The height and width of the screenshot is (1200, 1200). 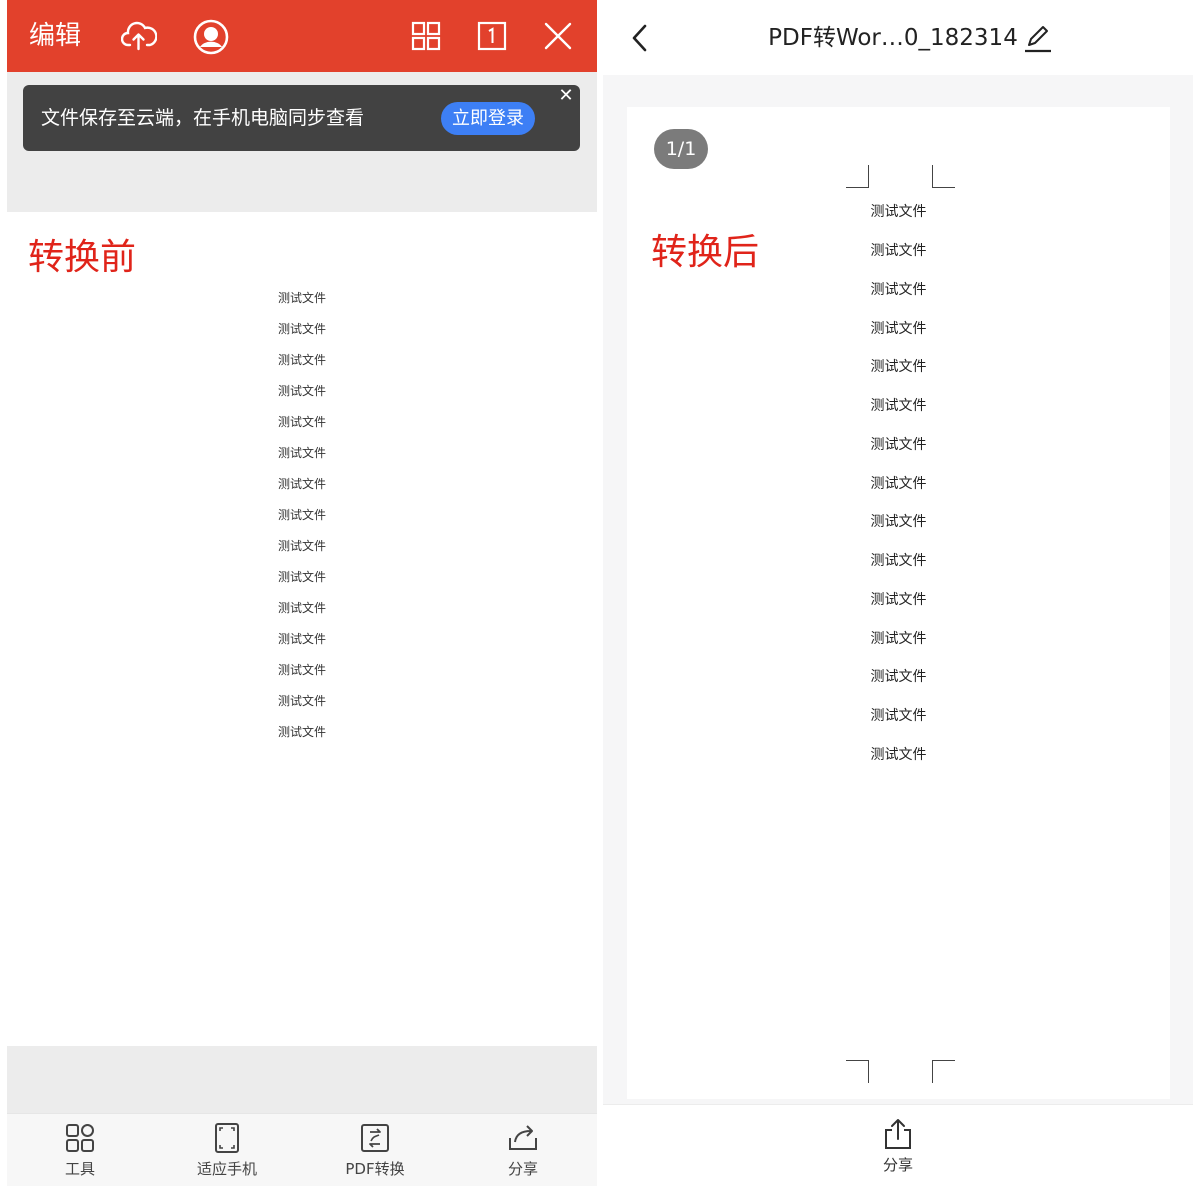 I want to click on login-now-button: 立即登录, so click(x=488, y=118).